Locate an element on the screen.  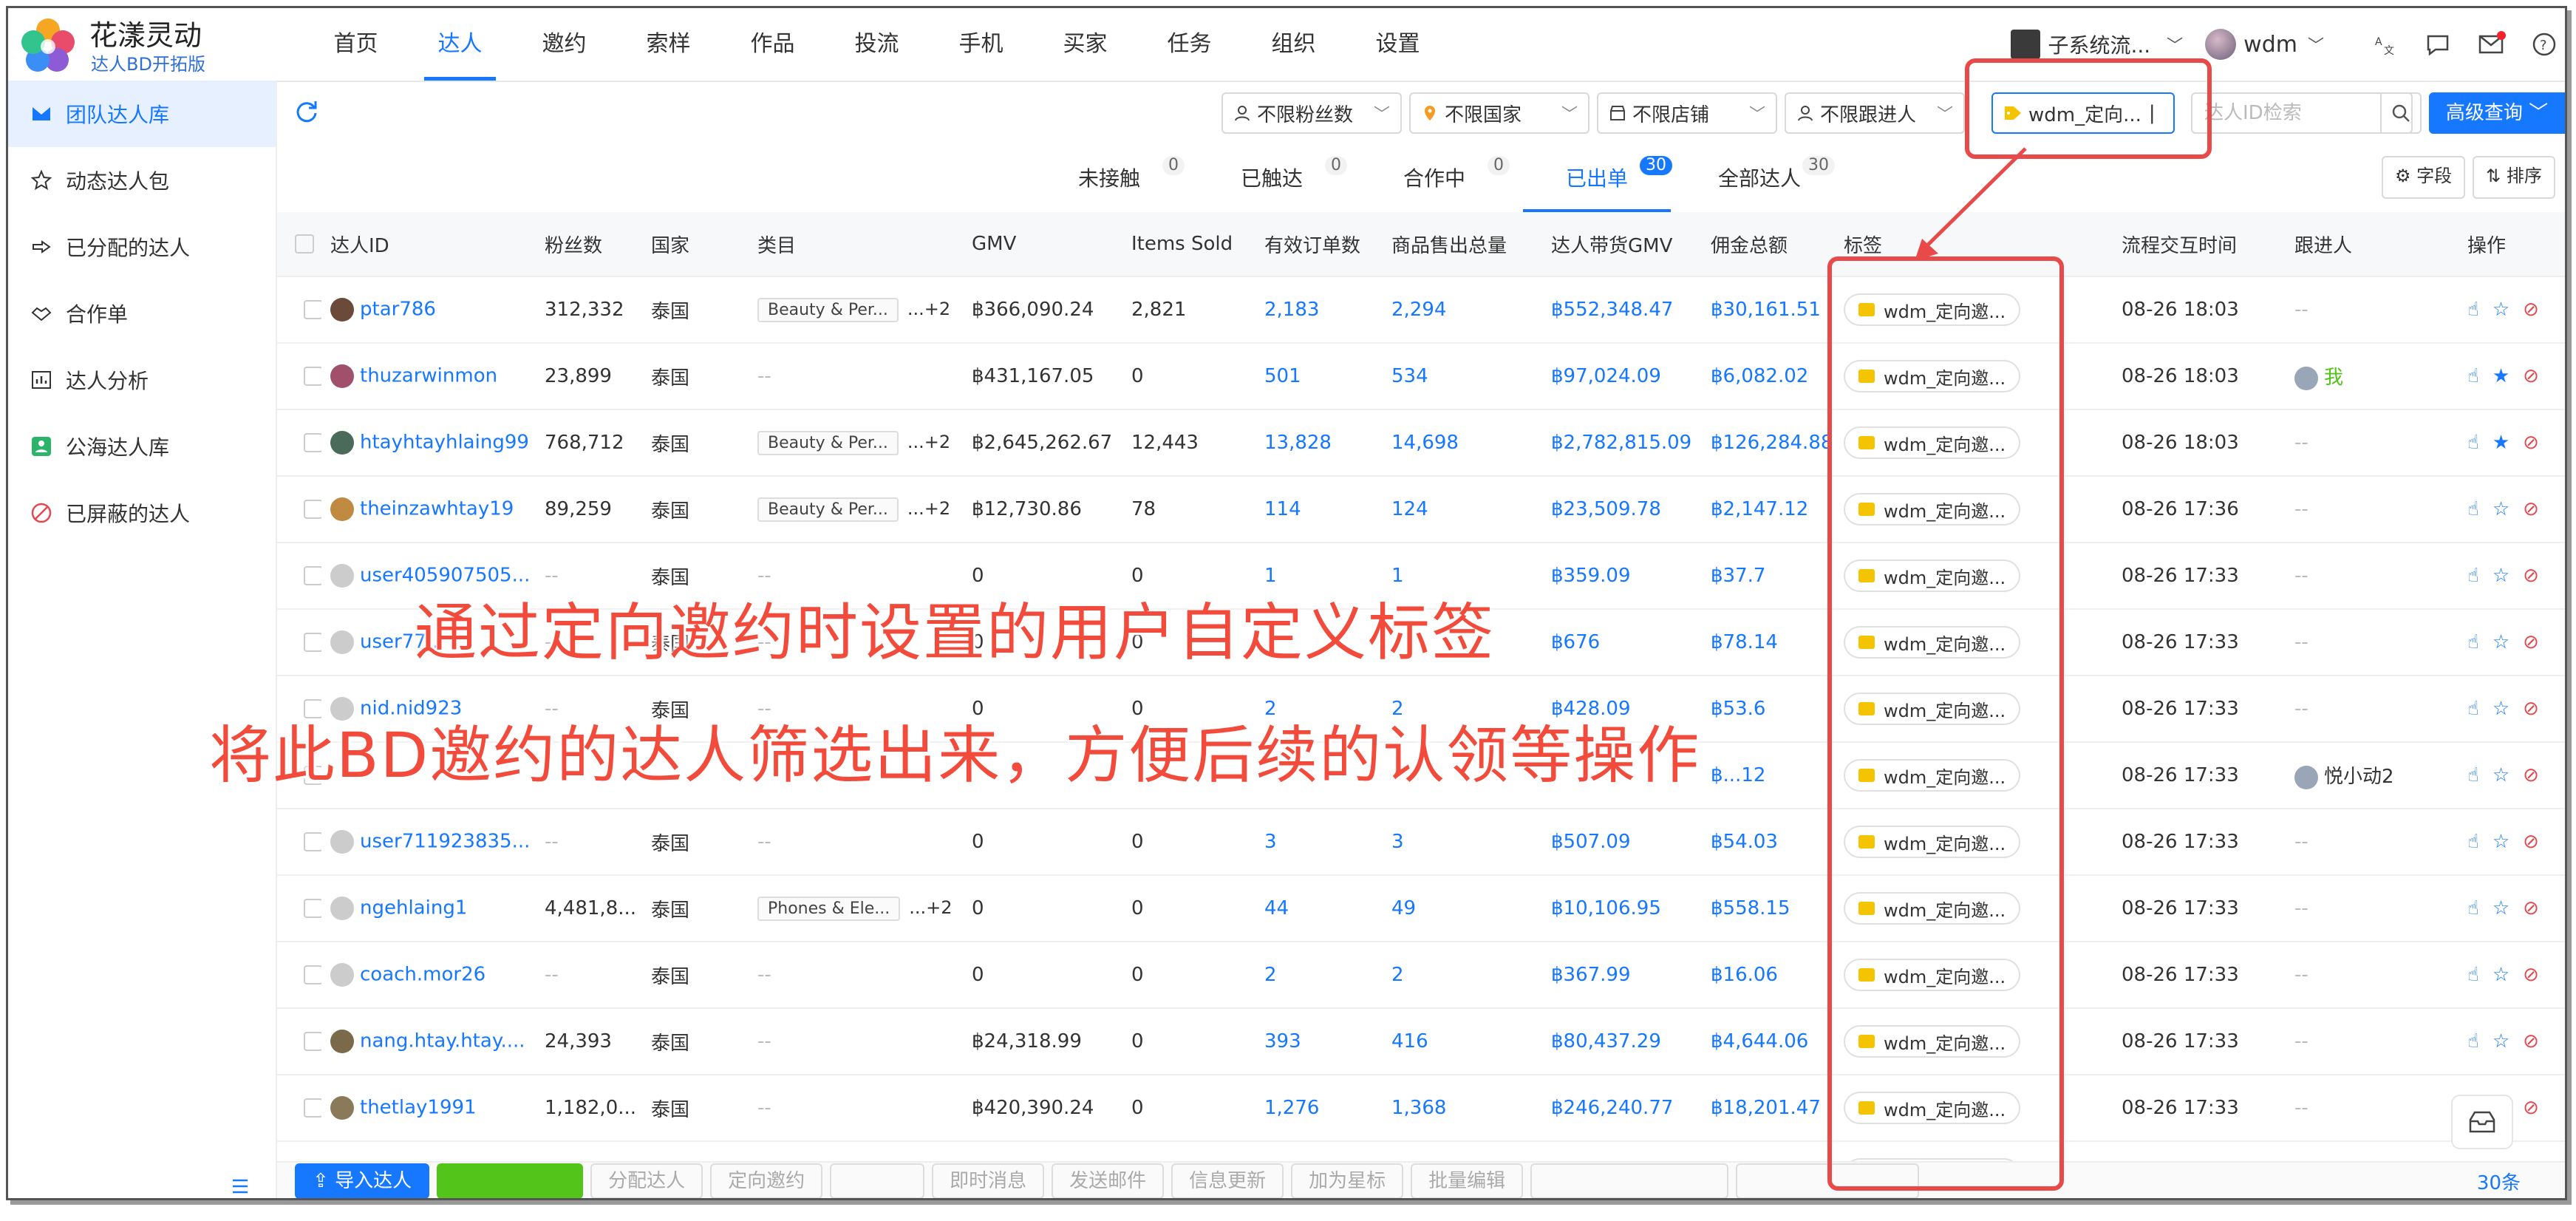
orders-value: 393 is located at coordinates (1282, 1041).